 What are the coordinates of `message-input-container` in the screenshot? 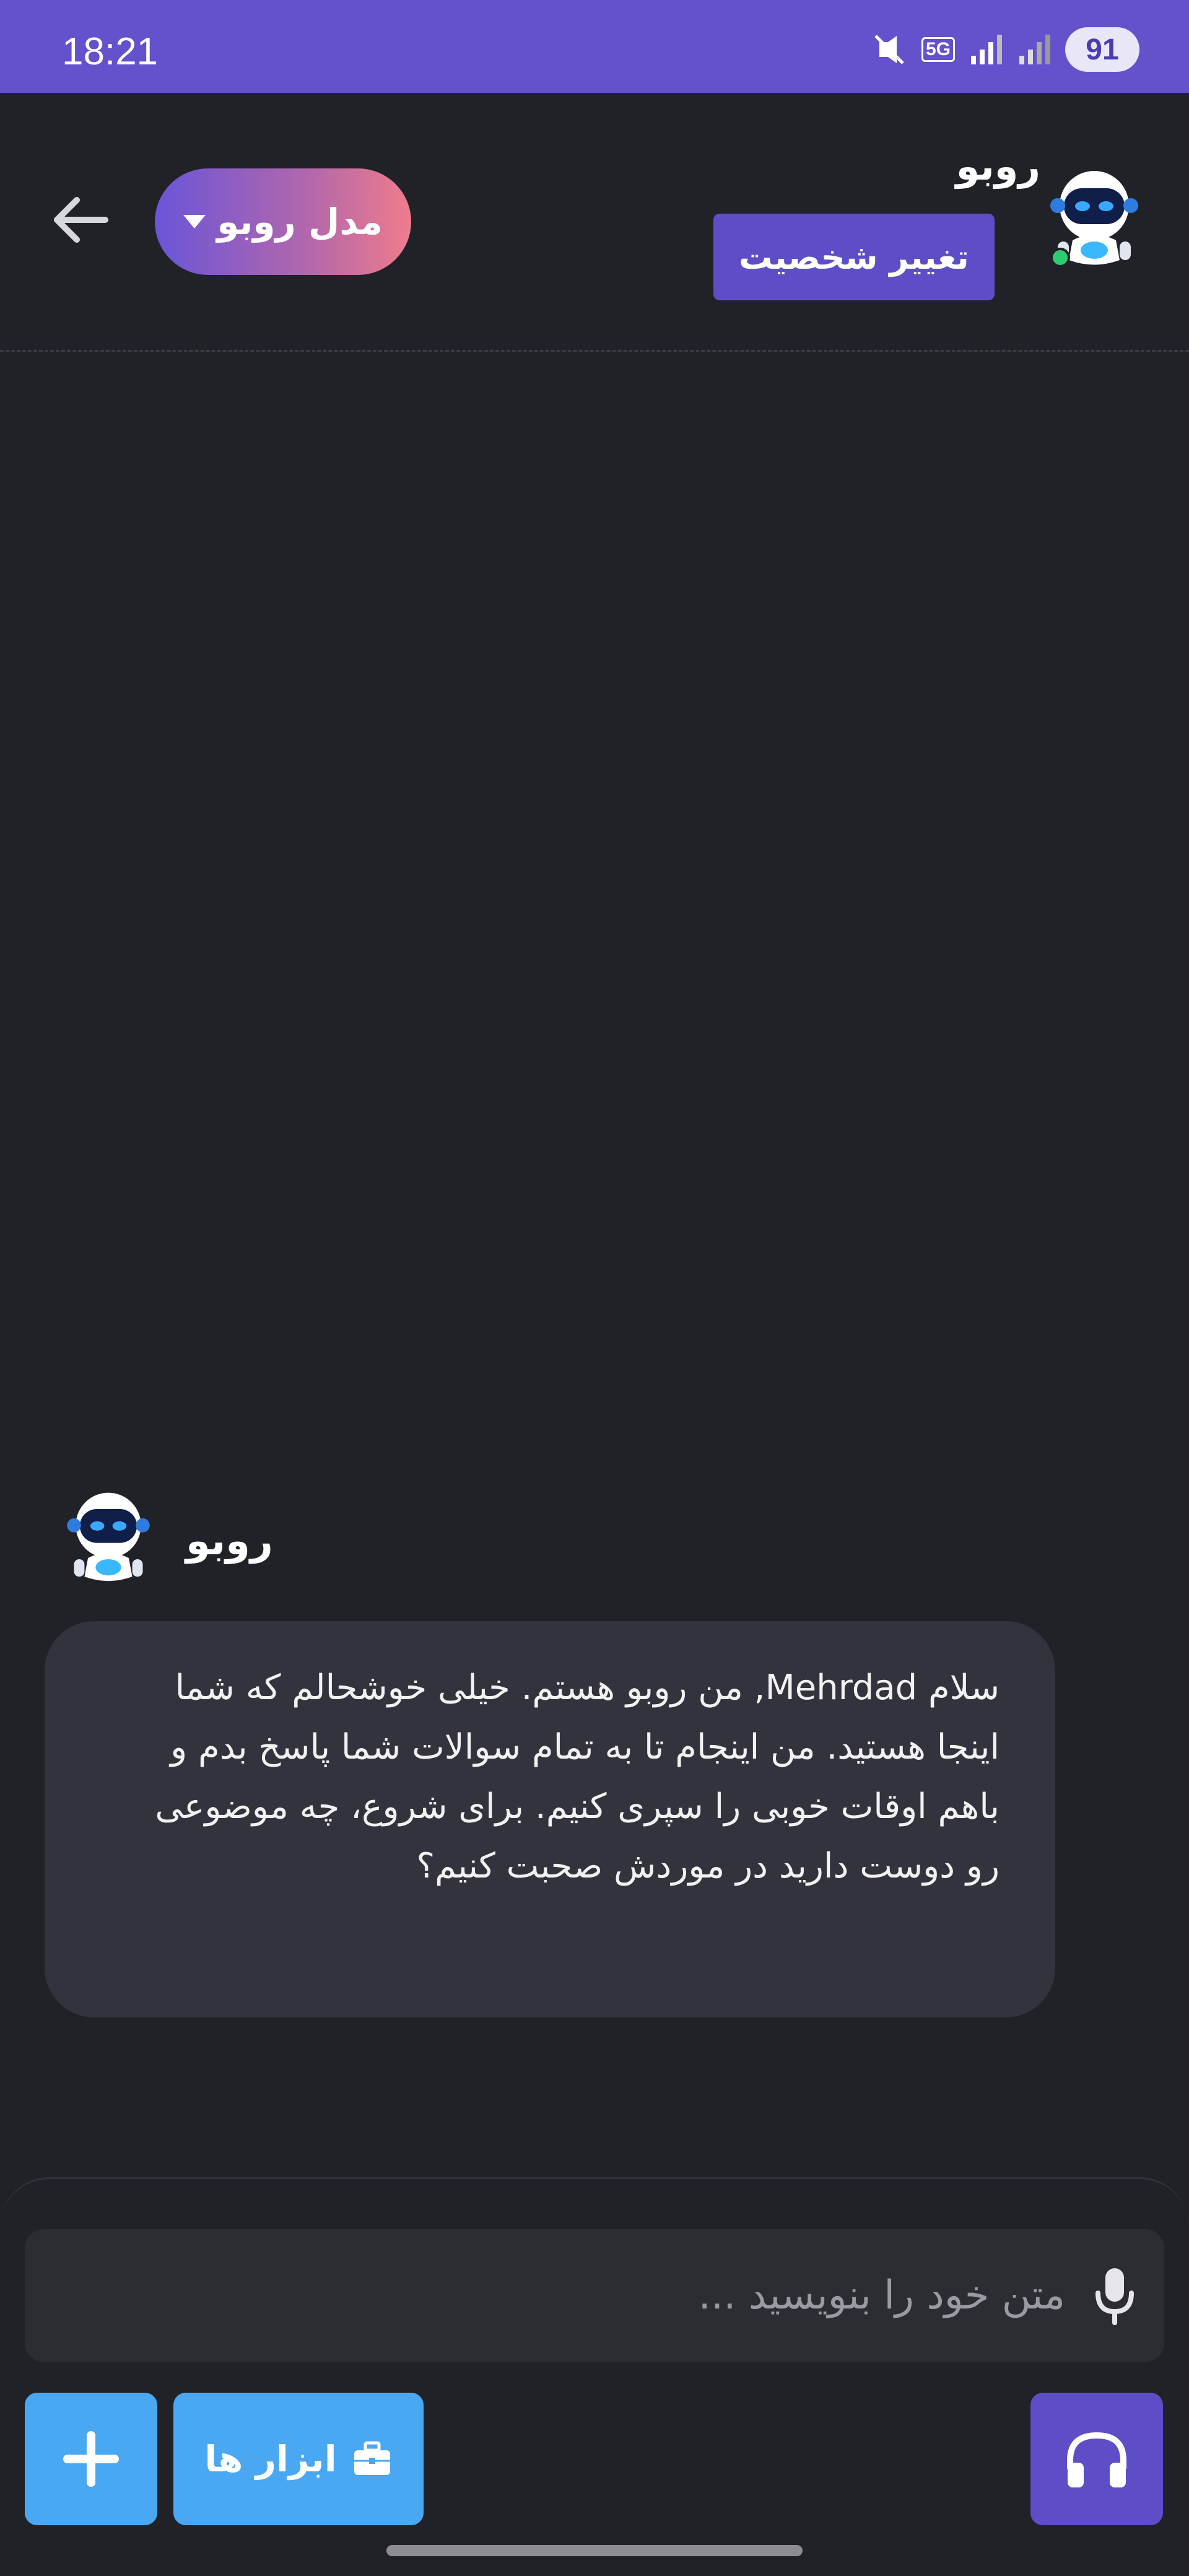 It's located at (594, 2295).